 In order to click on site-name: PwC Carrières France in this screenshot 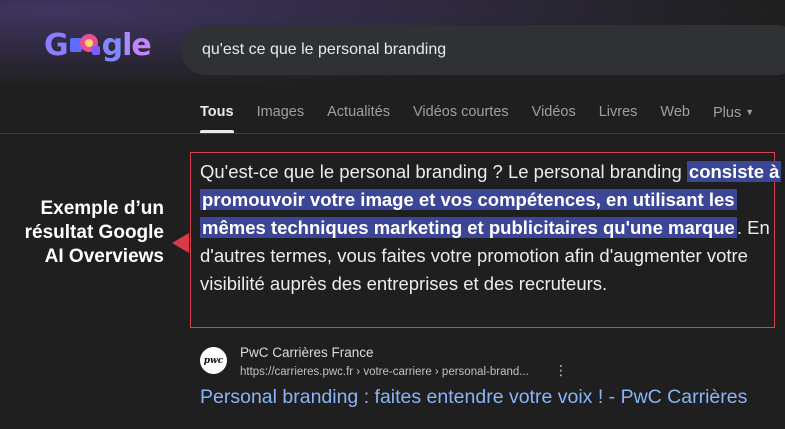, I will do `click(307, 352)`.